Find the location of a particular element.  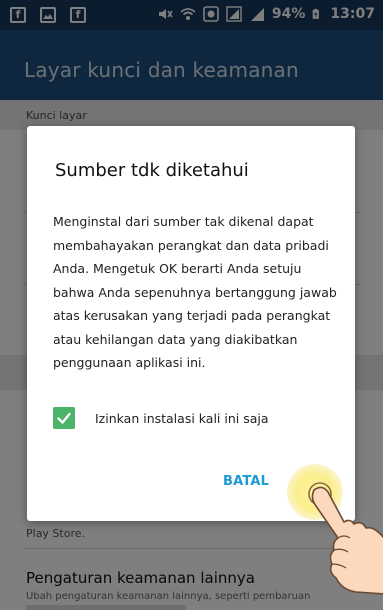

cancel-button: BATAL is located at coordinates (246, 481).